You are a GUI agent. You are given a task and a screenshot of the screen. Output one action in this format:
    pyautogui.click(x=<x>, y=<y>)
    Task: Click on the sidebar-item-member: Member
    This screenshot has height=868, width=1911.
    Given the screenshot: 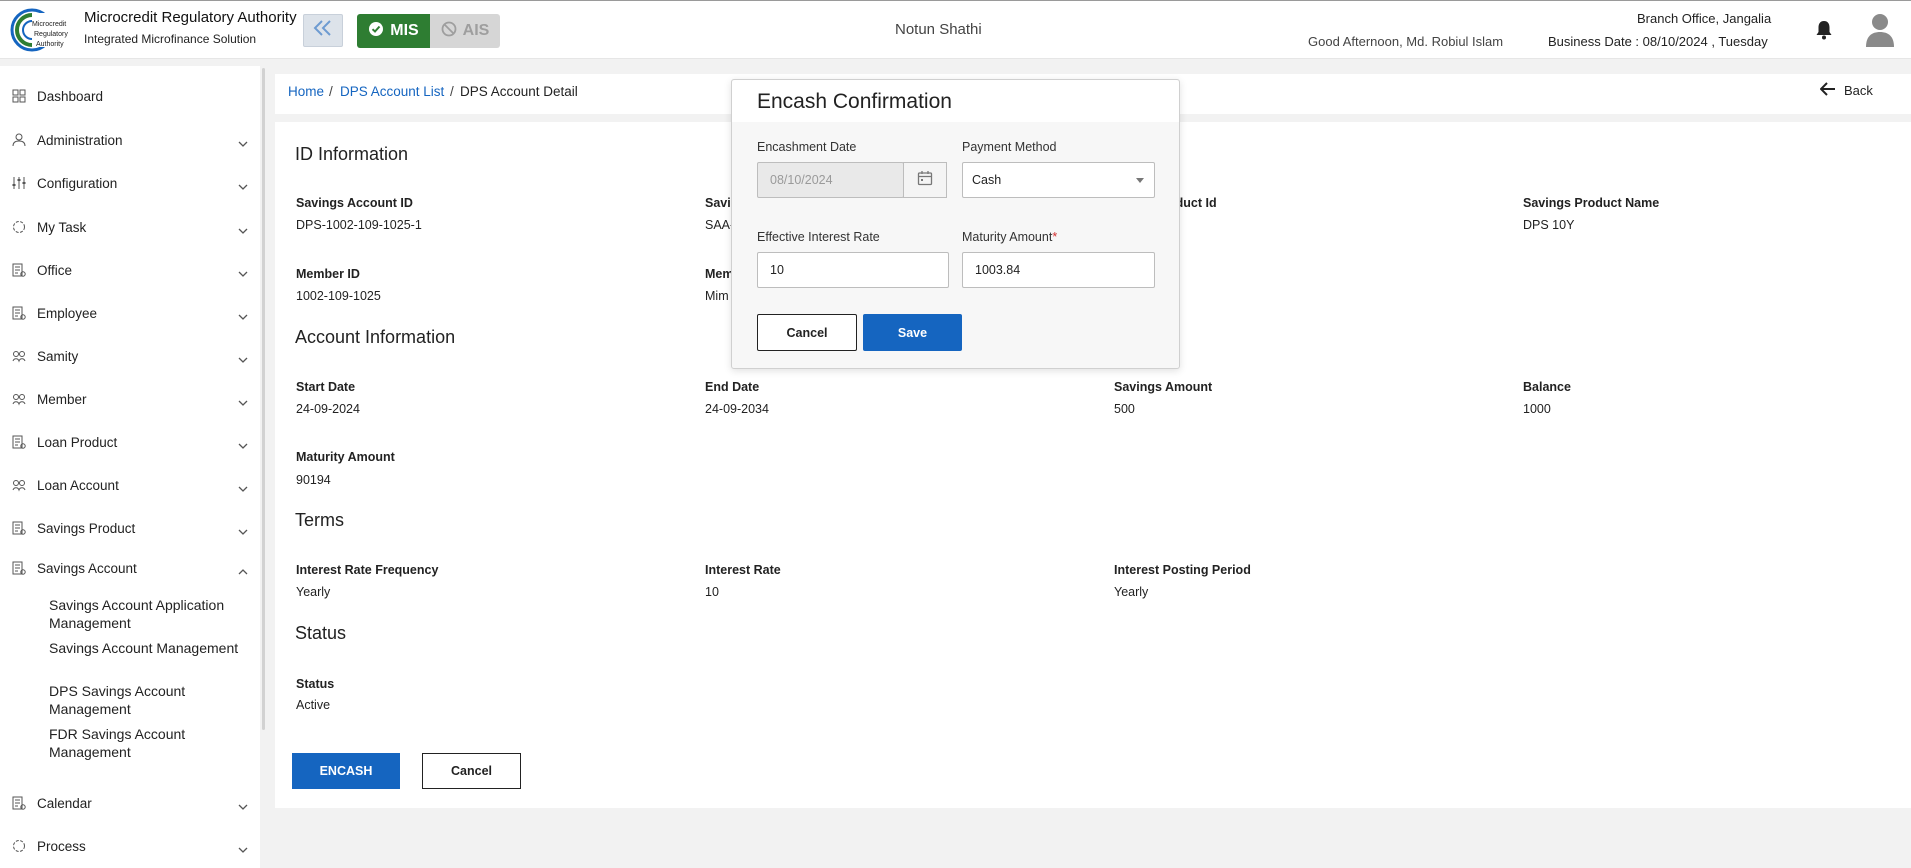 What is the action you would take?
    pyautogui.click(x=130, y=399)
    